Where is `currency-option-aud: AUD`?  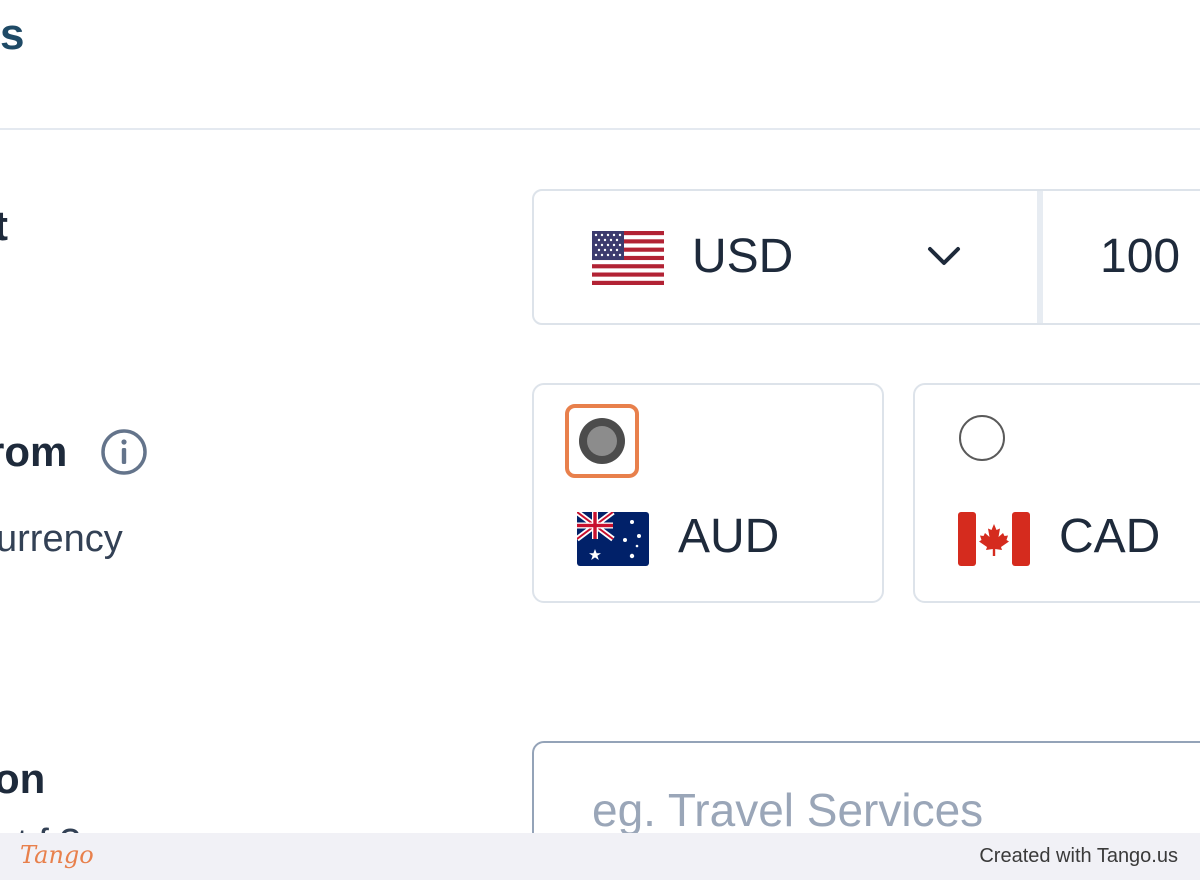 currency-option-aud: AUD is located at coordinates (708, 493).